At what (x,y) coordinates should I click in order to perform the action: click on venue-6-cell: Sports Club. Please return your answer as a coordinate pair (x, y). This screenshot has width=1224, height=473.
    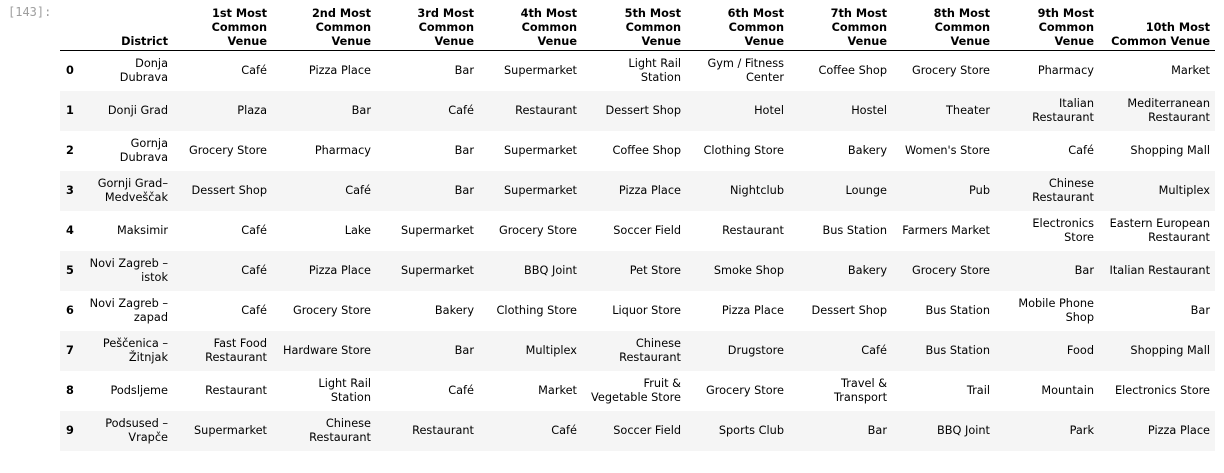
    Looking at the image, I should click on (751, 430).